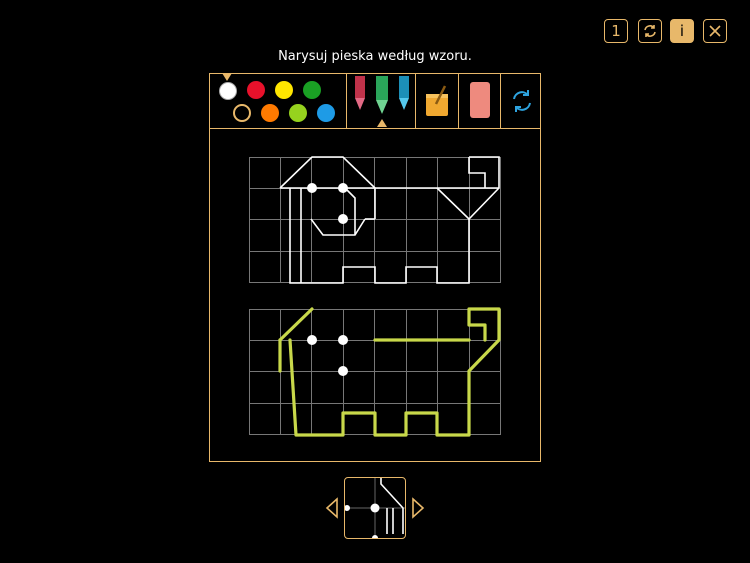 The width and height of the screenshot is (750, 563). Describe the element at coordinates (360, 94) in the screenshot. I see `pencil-red-icon` at that location.